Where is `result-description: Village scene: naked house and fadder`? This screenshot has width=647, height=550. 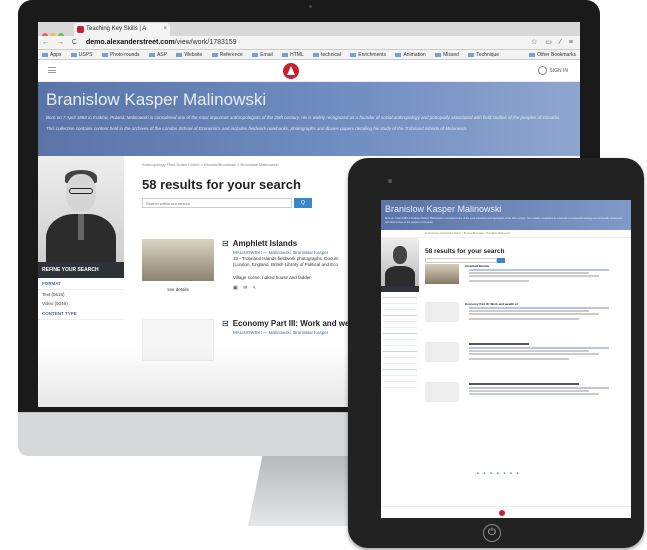 result-description: Village scene: naked house and fadder is located at coordinates (272, 277).